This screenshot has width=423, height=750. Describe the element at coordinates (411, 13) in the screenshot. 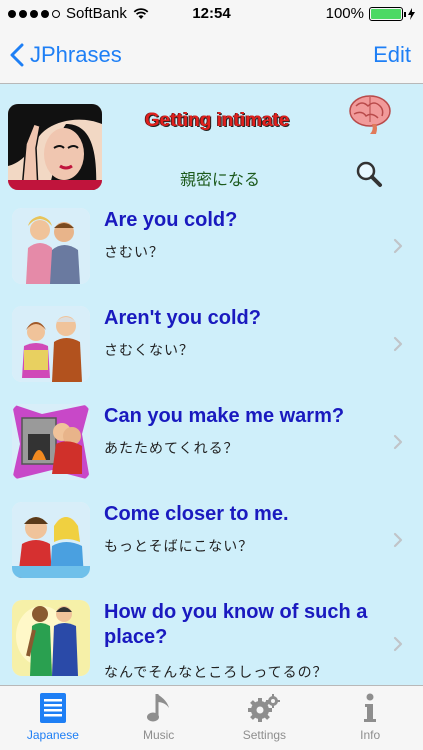

I see `charging-icon` at that location.